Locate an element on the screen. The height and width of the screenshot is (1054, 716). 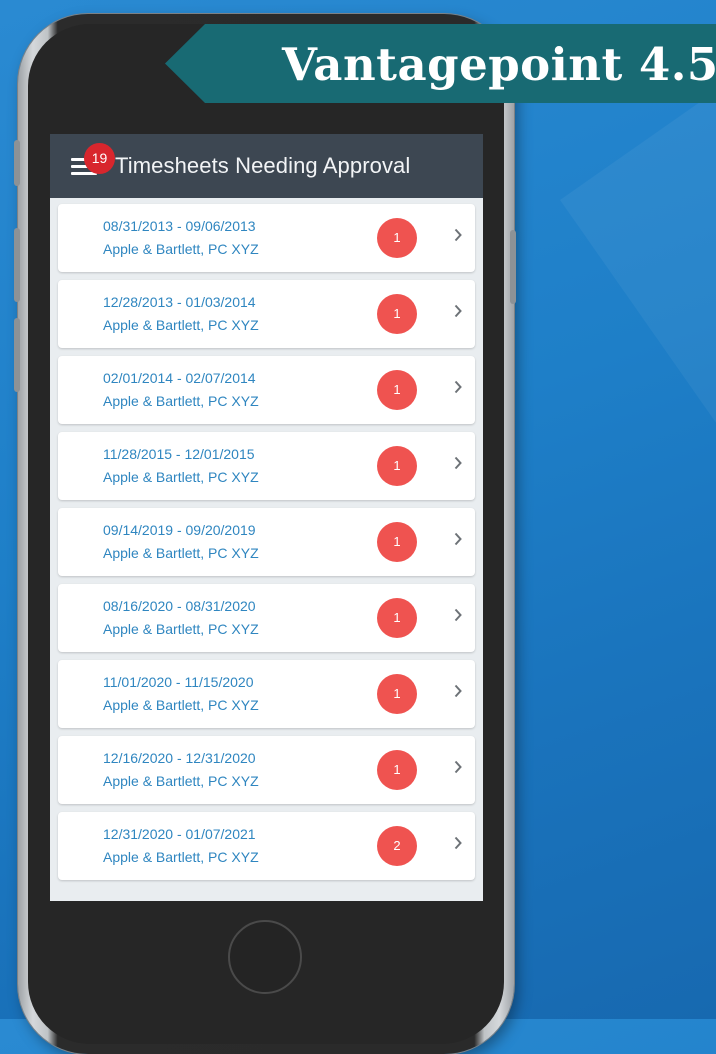
timesheet-date-range: 12/28/2013 - 01/03/2014 is located at coordinates (179, 302).